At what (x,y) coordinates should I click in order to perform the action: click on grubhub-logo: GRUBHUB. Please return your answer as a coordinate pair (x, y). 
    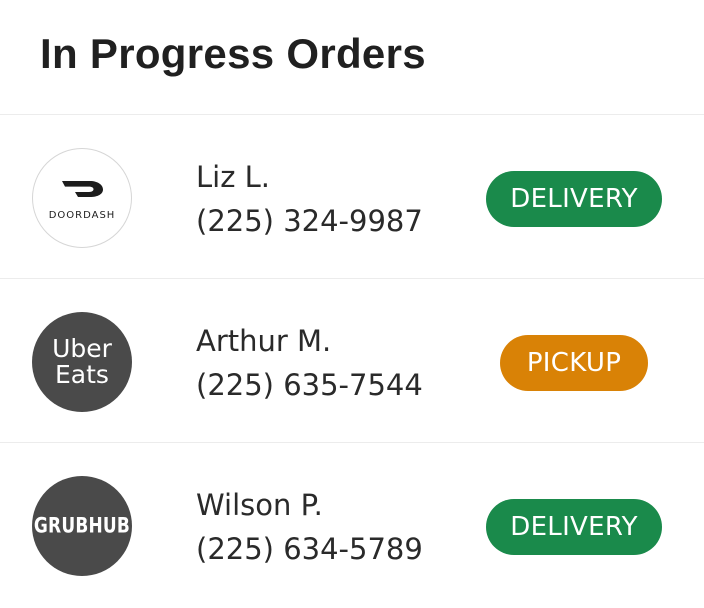
    Looking at the image, I should click on (82, 526).